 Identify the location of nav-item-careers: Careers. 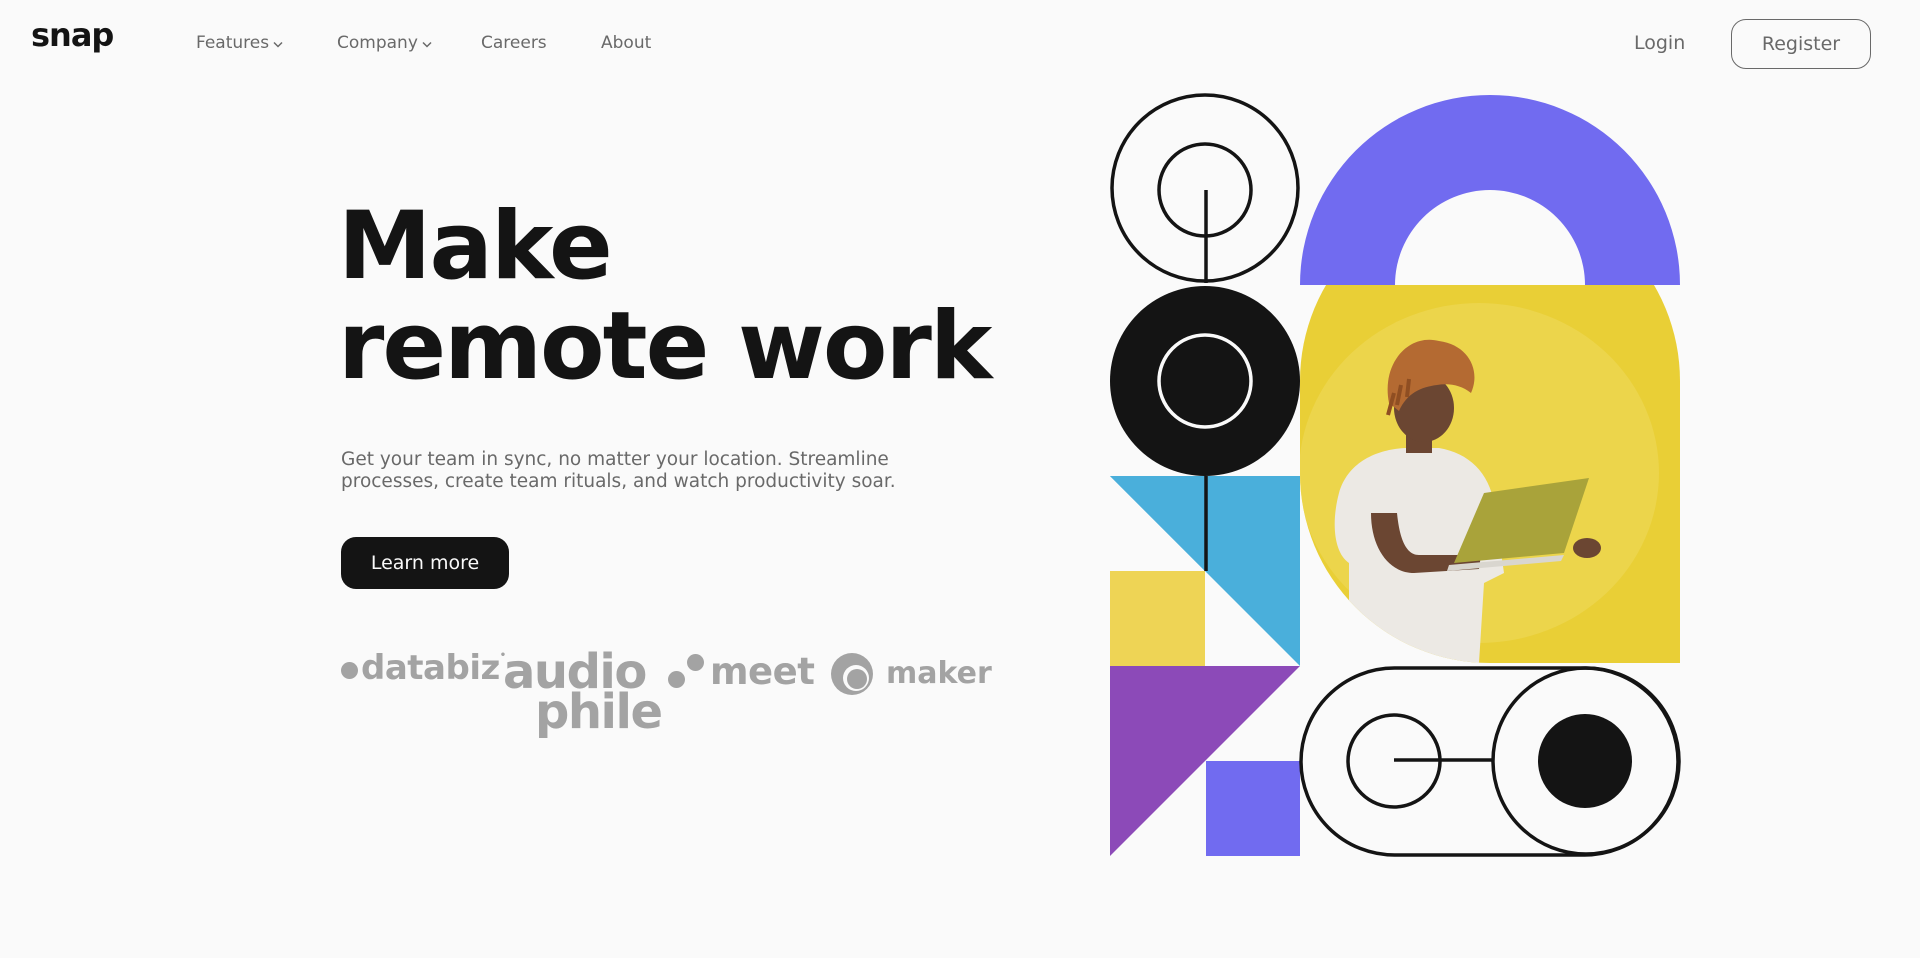
(514, 43).